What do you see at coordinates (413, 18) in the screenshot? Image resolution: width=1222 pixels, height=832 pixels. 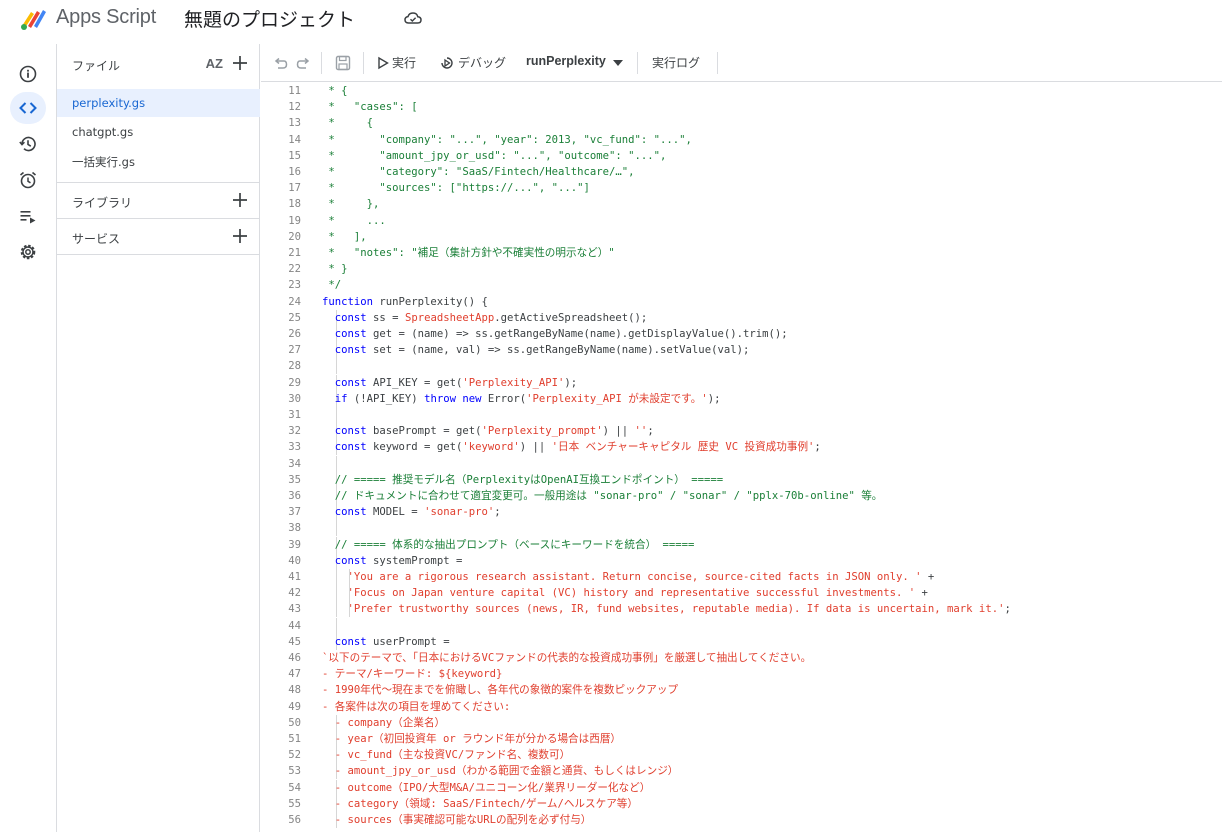 I see `cloud-saved-icon` at bounding box center [413, 18].